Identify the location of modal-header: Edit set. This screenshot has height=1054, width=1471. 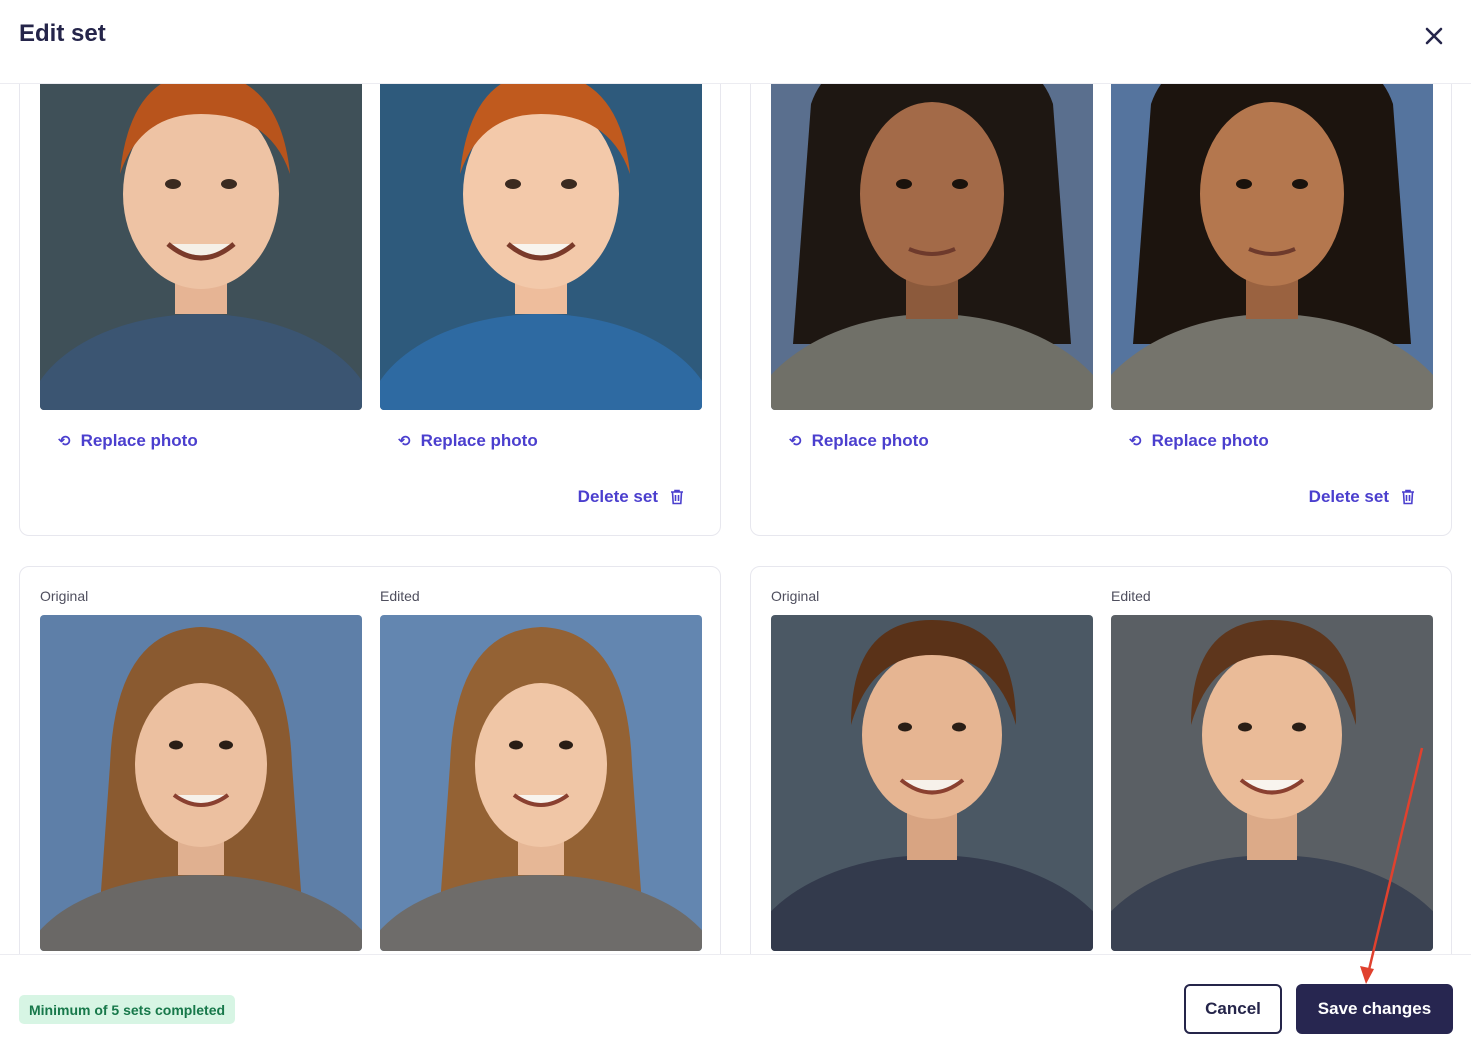
(735, 42).